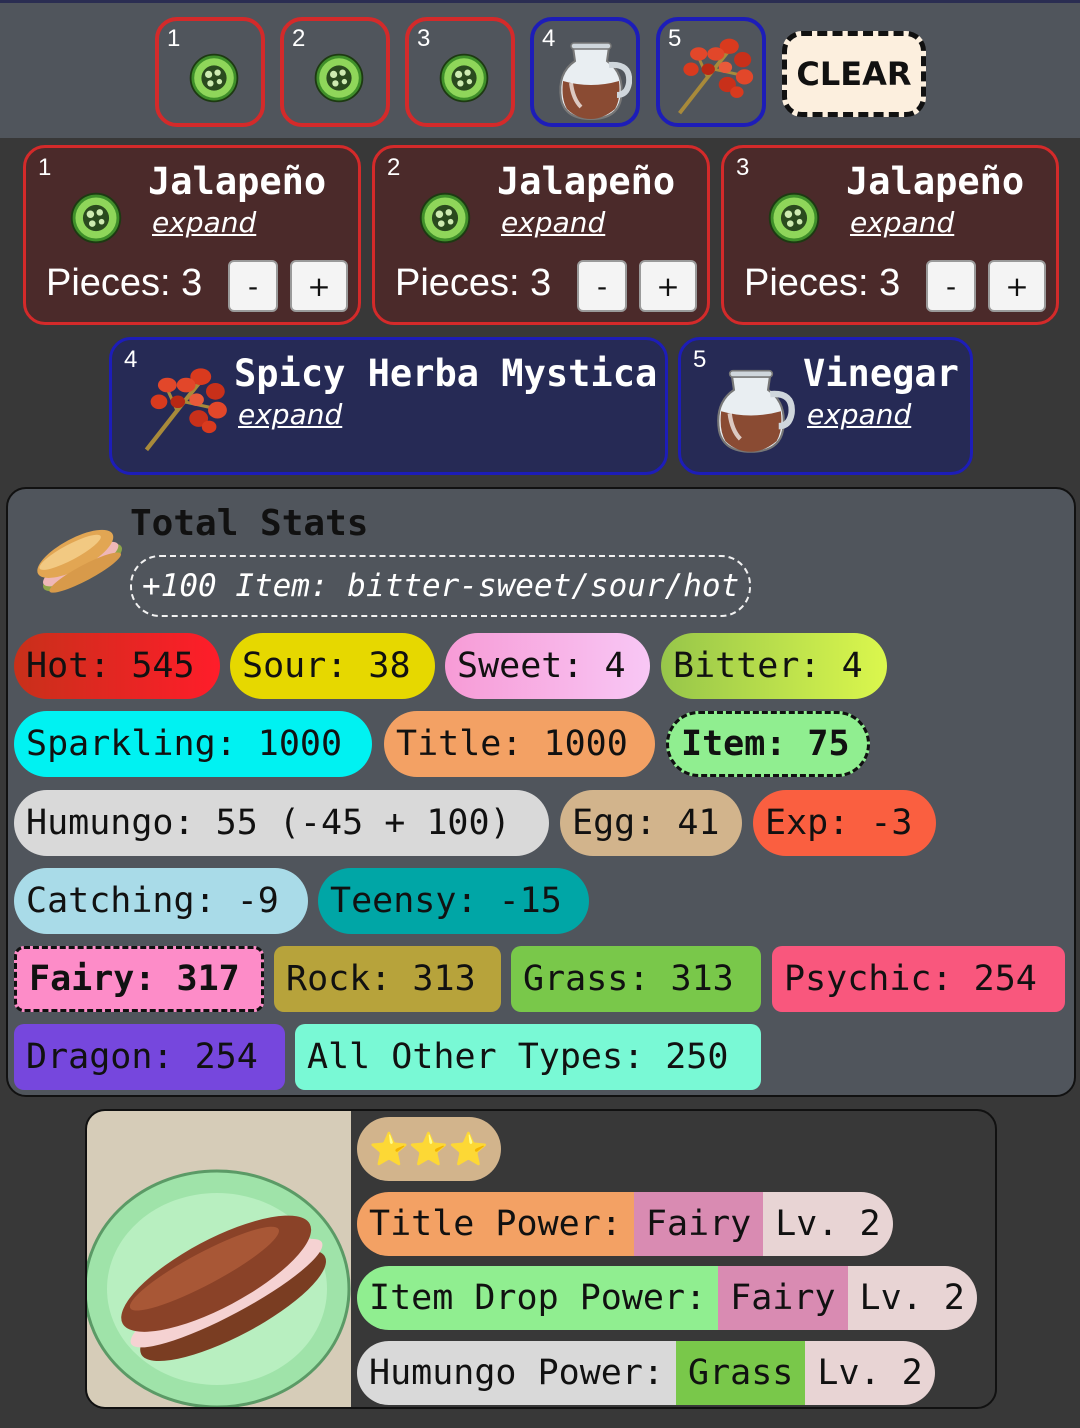  I want to click on power-name: Item Drop Power:, so click(538, 1298).